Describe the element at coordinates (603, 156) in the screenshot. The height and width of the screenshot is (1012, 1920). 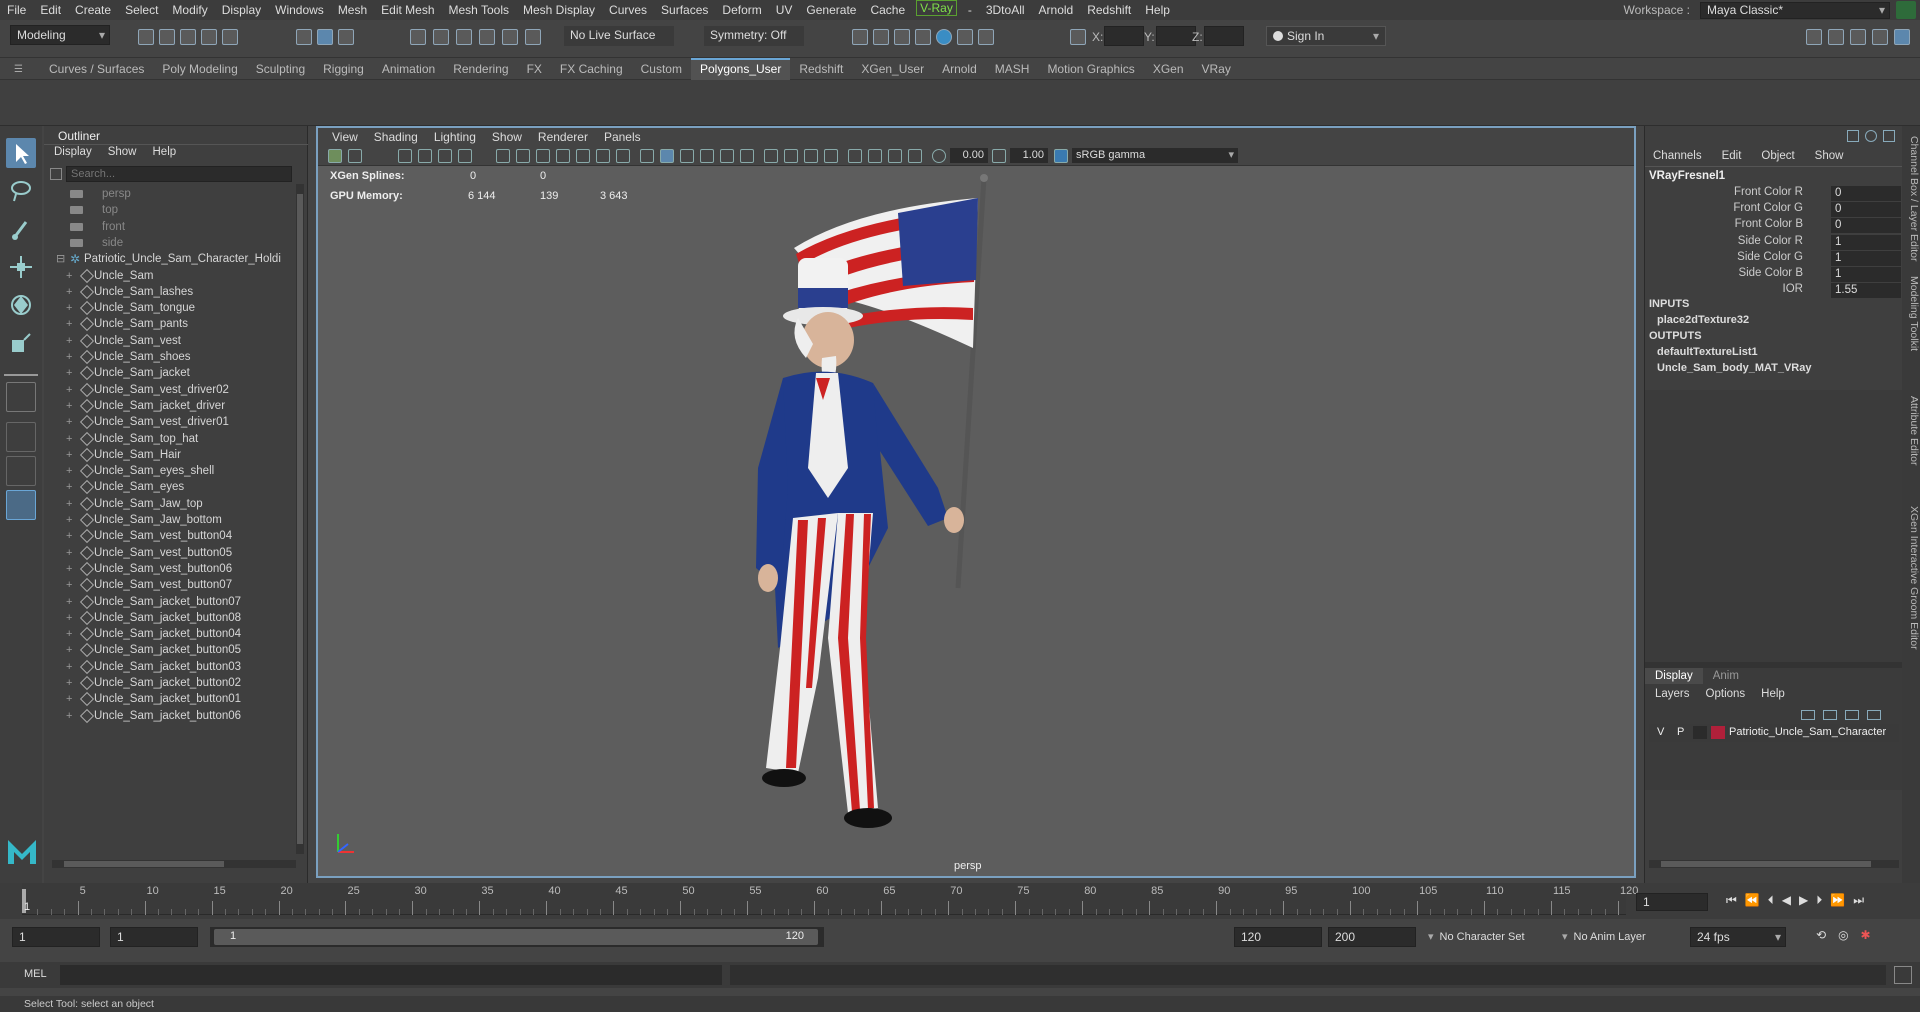
I see `safe-action-icon` at that location.